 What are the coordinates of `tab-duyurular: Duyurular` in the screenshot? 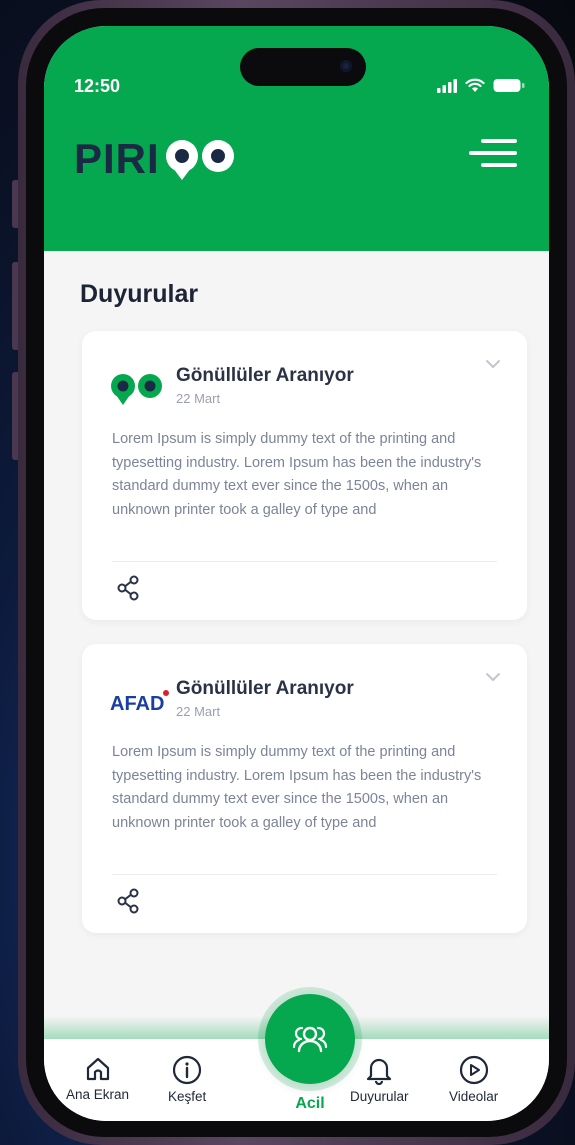 It's located at (379, 1079).